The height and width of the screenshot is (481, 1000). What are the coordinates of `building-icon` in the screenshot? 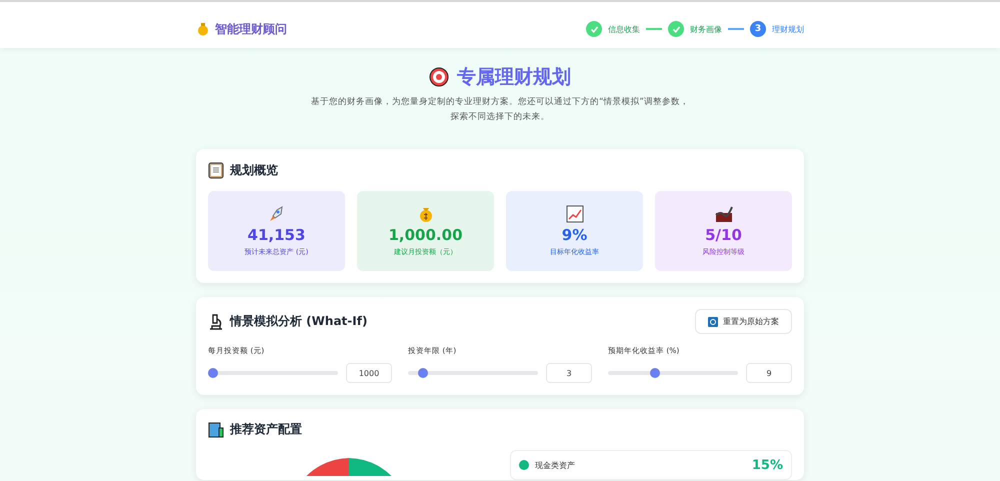 It's located at (216, 430).